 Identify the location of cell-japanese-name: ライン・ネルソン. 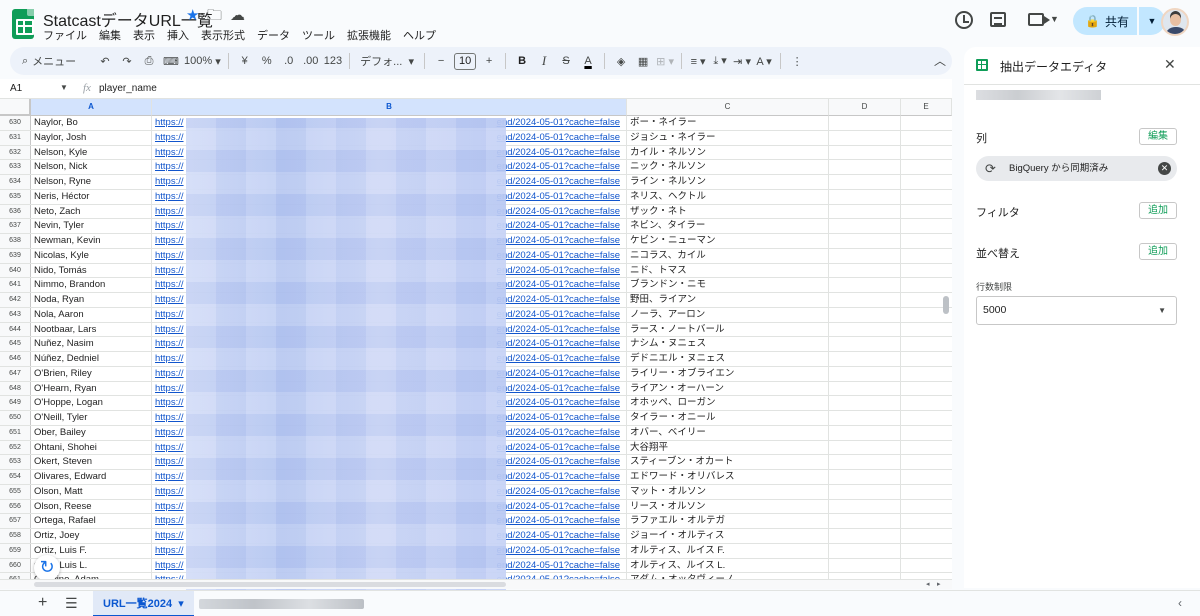
(728, 182).